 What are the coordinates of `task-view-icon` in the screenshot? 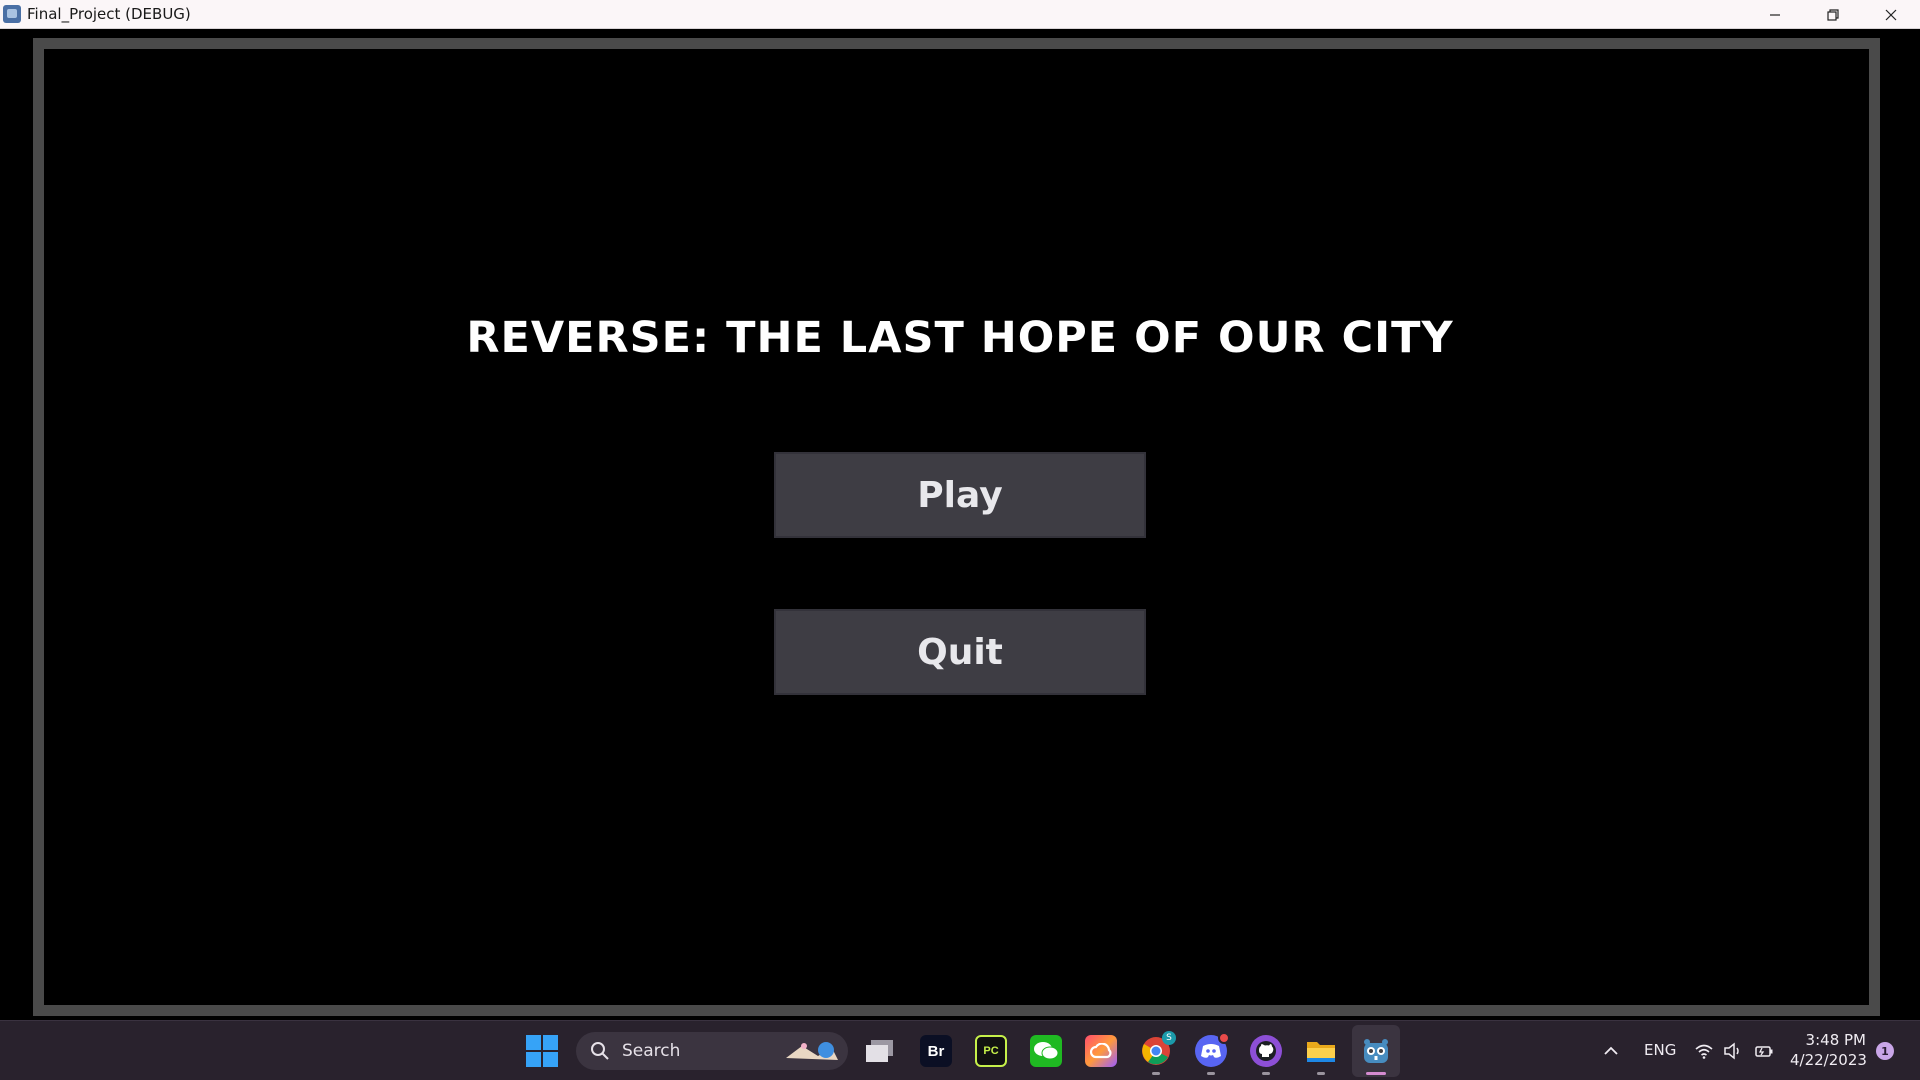 It's located at (879, 1051).